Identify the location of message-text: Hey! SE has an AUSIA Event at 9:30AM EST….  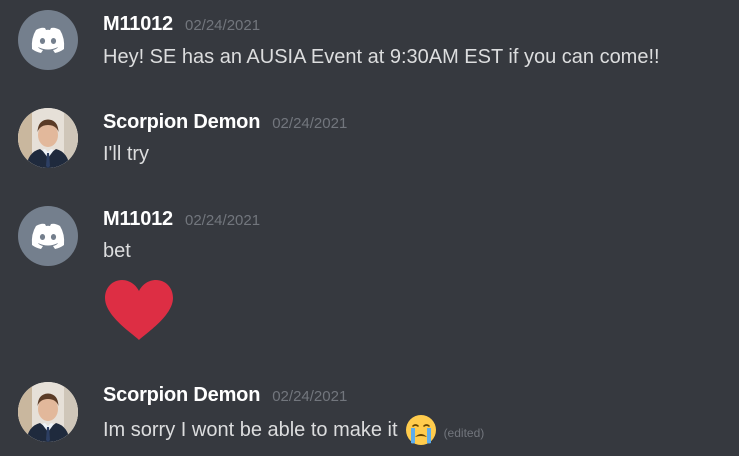
(381, 57).